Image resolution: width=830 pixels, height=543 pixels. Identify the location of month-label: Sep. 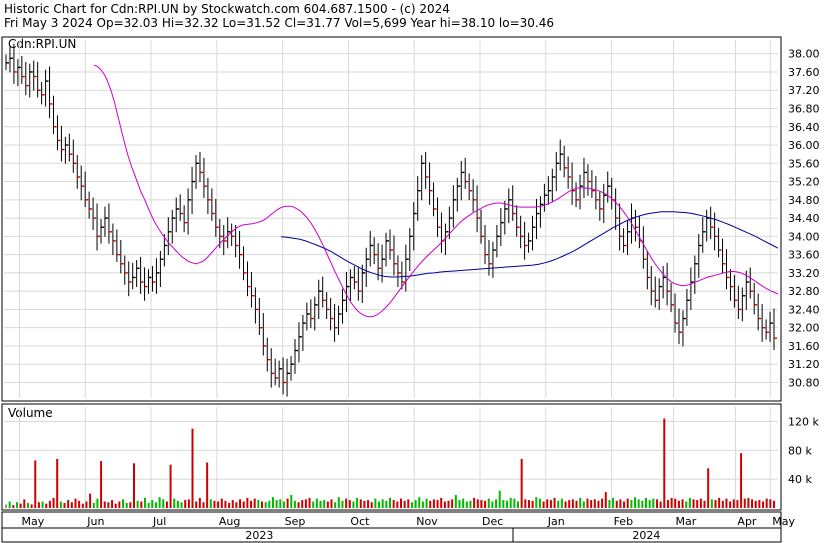
(295, 521).